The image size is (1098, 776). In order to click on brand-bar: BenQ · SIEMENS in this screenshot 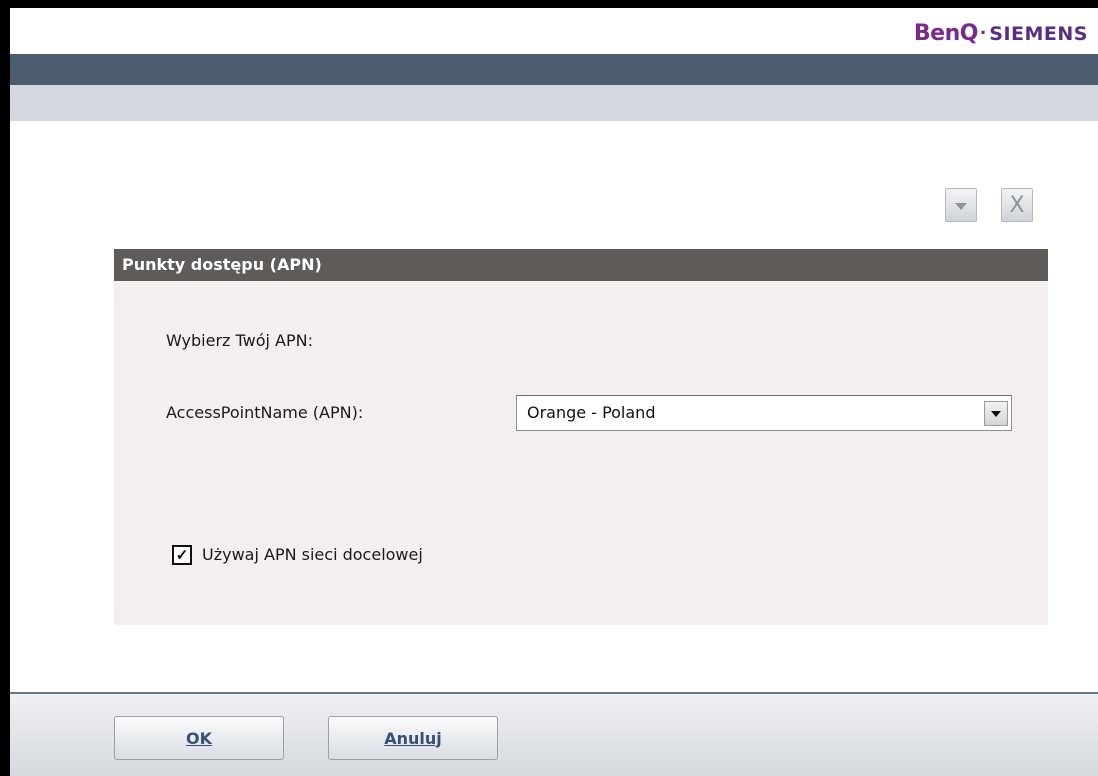, I will do `click(554, 31)`.